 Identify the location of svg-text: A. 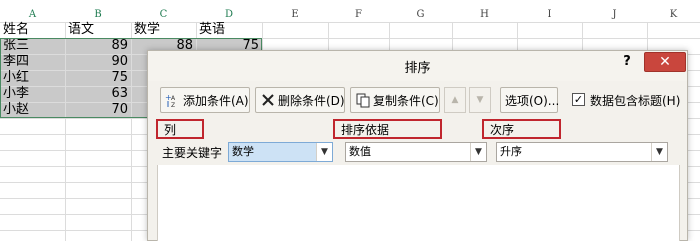
(173, 98).